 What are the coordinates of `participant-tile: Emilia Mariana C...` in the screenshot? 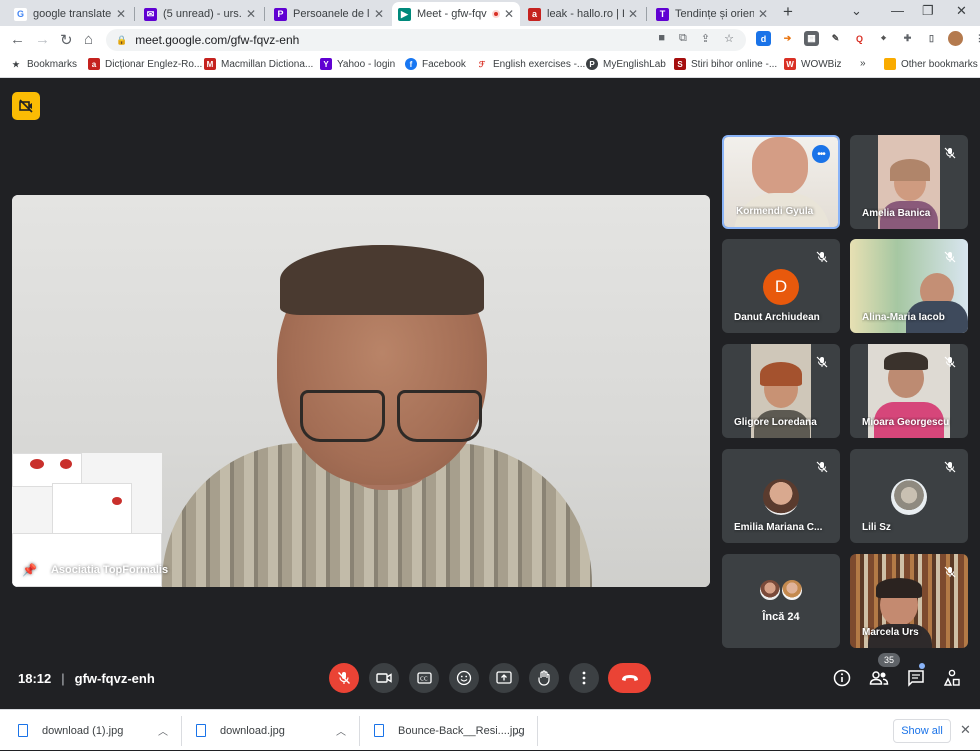 It's located at (781, 496).